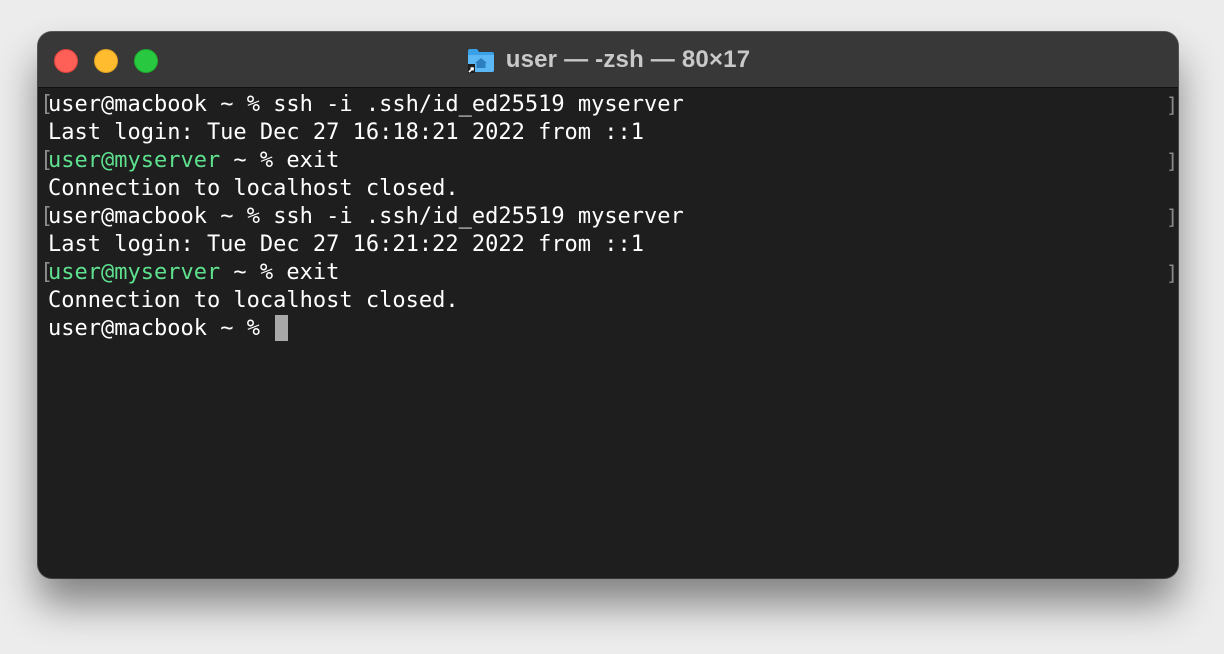 Image resolution: width=1224 pixels, height=654 pixels. Describe the element at coordinates (282, 328) in the screenshot. I see `text-cursor` at that location.